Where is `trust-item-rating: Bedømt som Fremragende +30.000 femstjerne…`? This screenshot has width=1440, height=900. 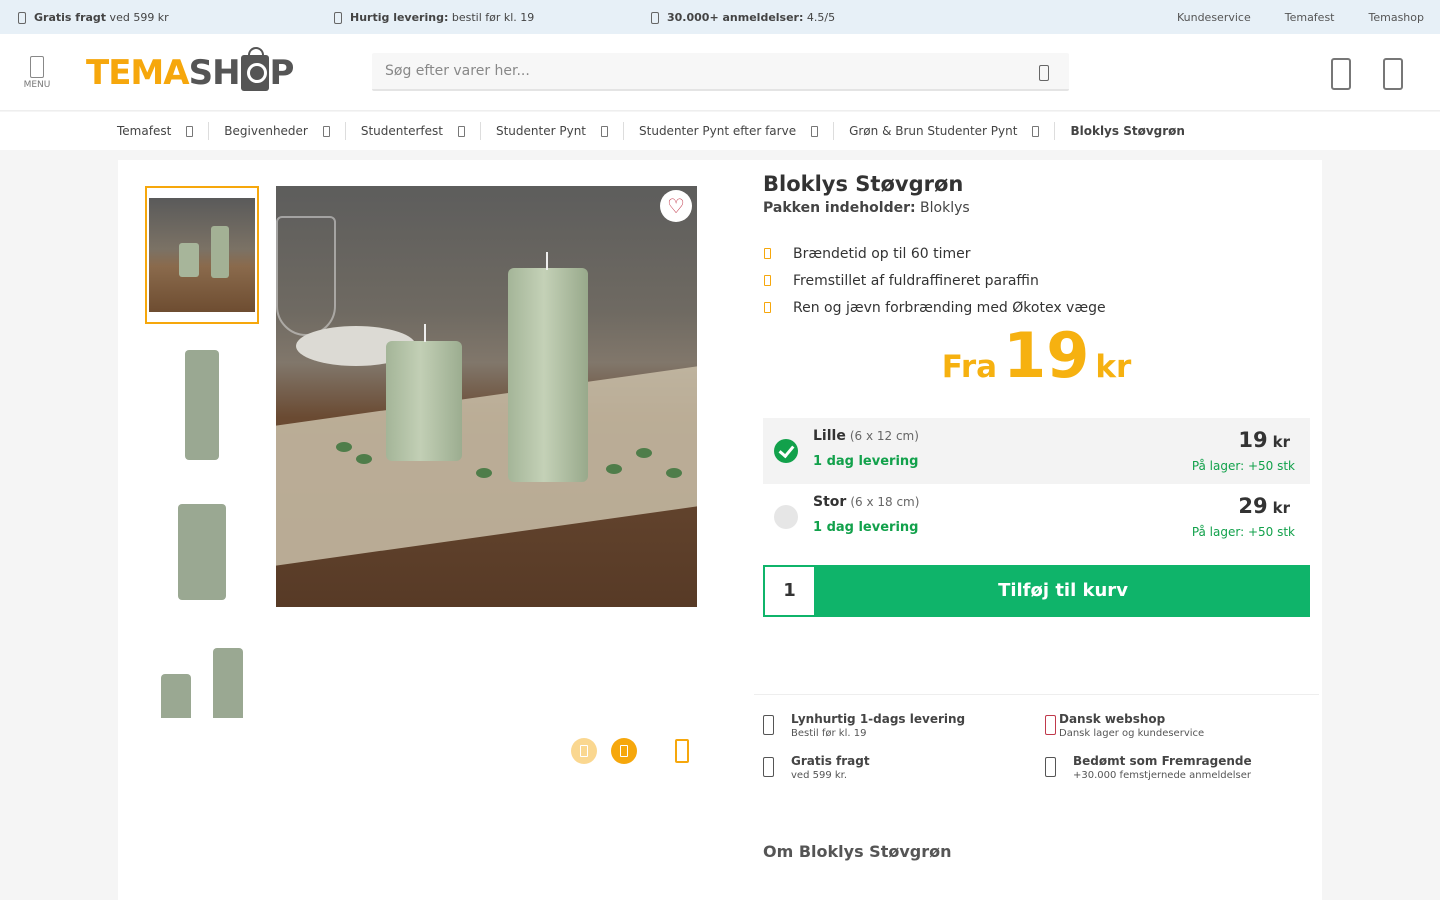 trust-item-rating: Bedømt som Fremragende +30.000 femstjerne… is located at coordinates (1148, 767).